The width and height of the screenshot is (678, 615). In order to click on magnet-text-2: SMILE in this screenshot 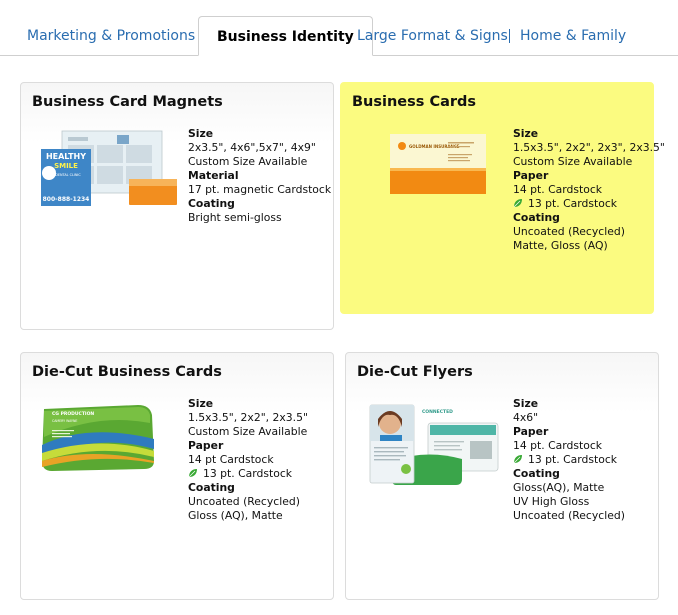, I will do `click(66, 166)`.